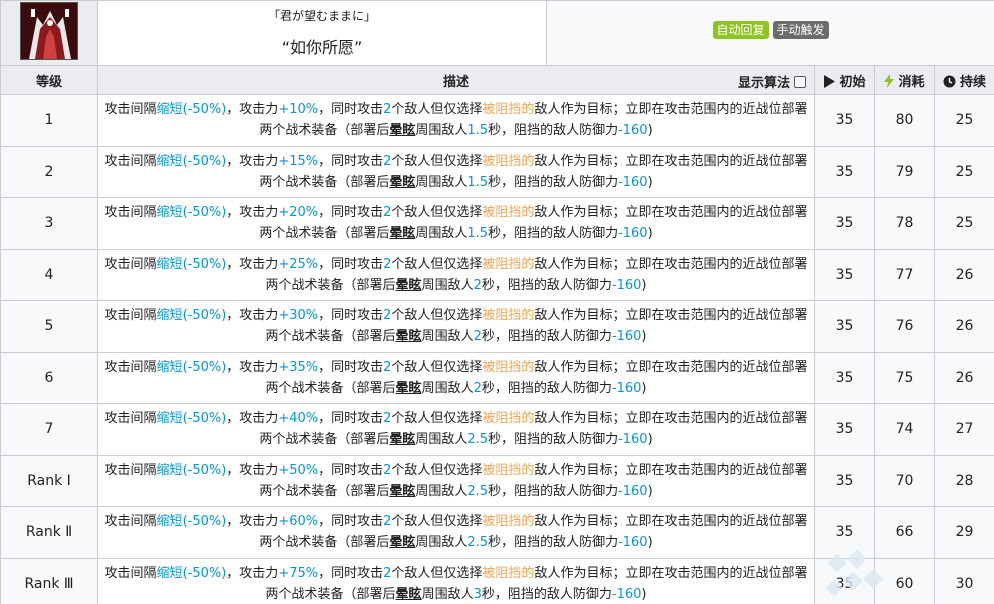 The image size is (994, 604). I want to click on stun-seconds: 1.5, so click(478, 234).